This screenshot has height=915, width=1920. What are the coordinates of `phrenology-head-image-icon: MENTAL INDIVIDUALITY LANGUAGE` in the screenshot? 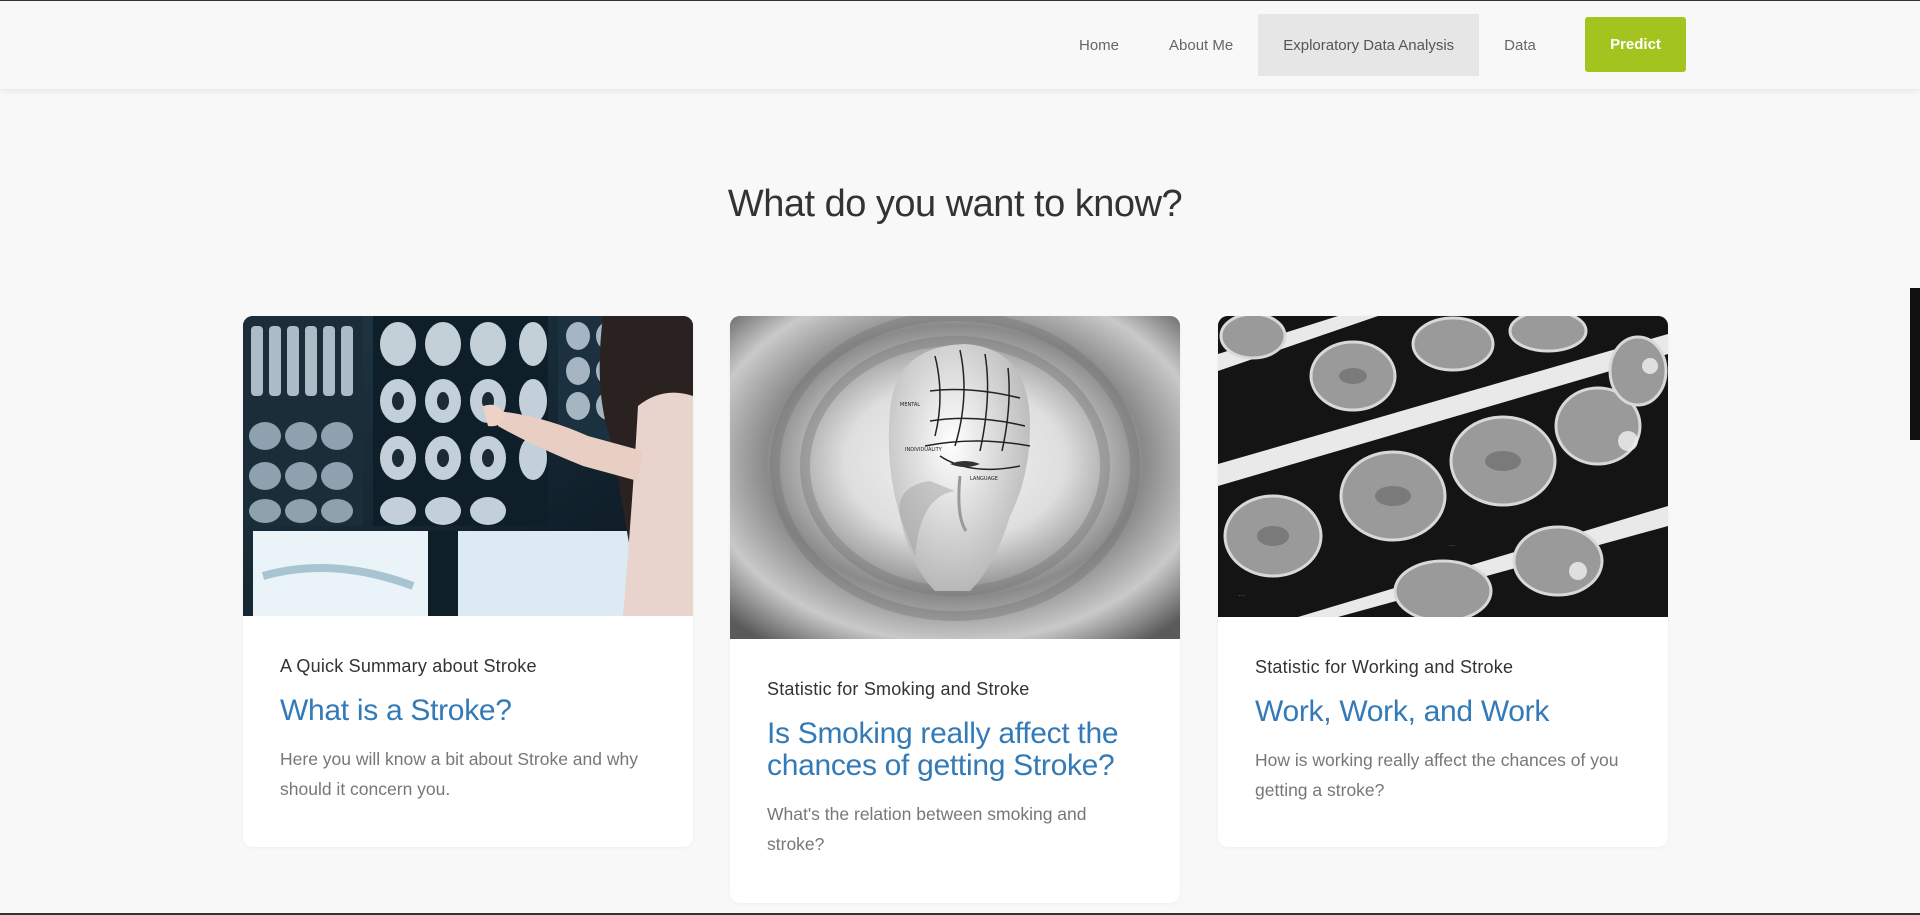 It's located at (955, 477).